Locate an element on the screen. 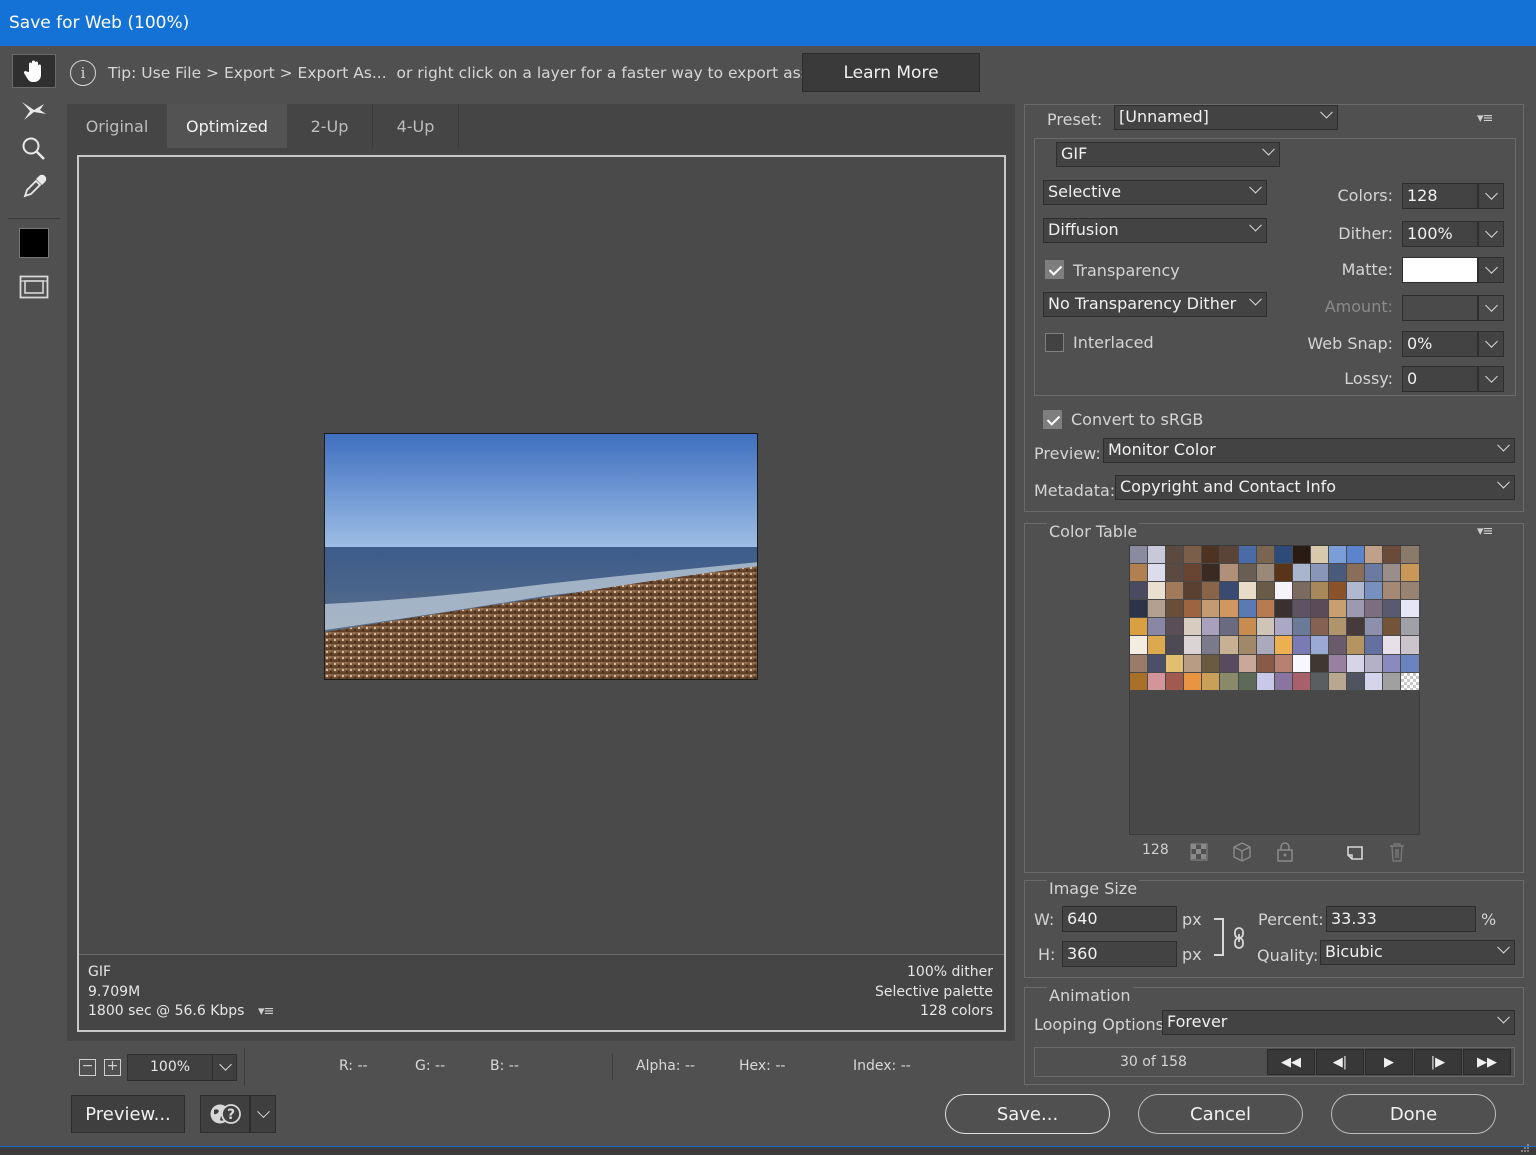 The width and height of the screenshot is (1536, 1155). height-field: 360 is located at coordinates (1119, 954).